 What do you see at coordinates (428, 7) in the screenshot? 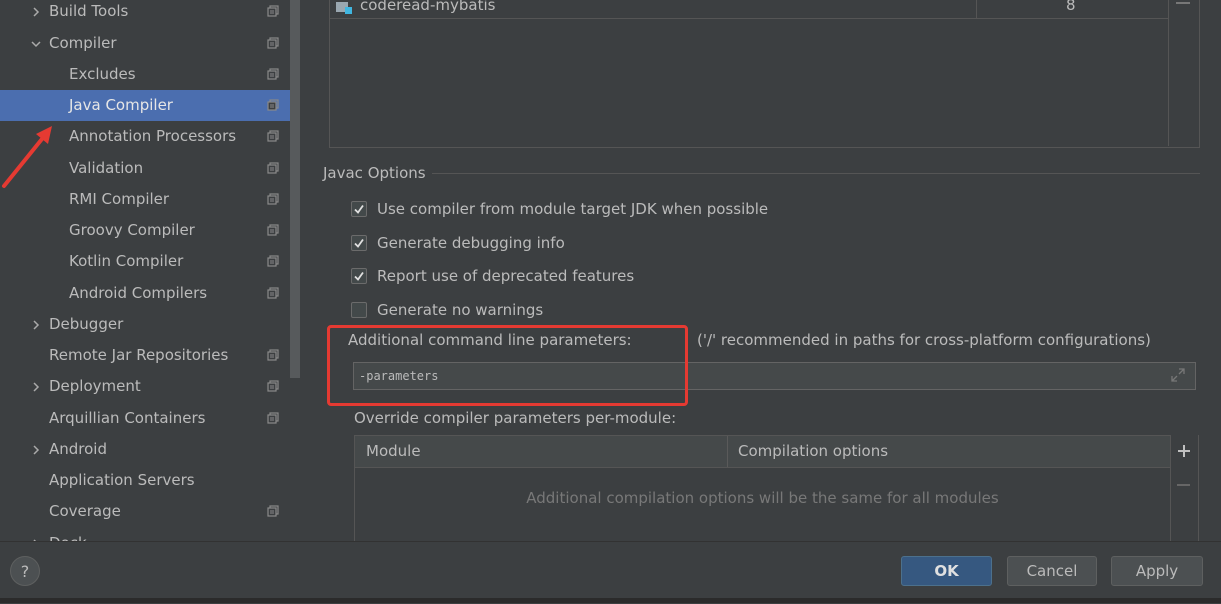
I see `module-name: coderead-mybatis` at bounding box center [428, 7].